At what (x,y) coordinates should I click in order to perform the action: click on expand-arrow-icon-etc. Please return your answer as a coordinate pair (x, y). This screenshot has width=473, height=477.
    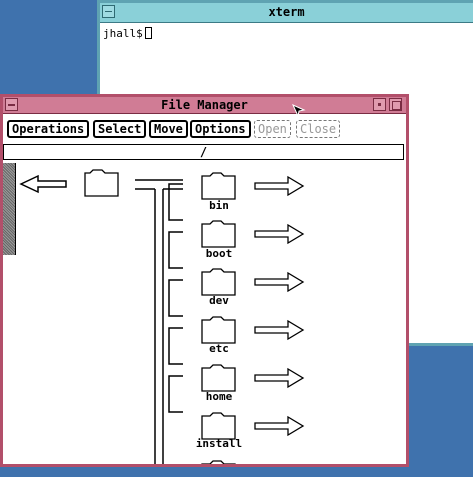
    Looking at the image, I should click on (279, 330).